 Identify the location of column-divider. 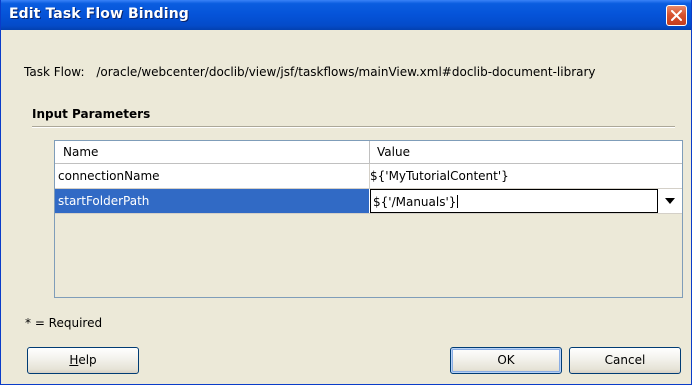
(369, 152).